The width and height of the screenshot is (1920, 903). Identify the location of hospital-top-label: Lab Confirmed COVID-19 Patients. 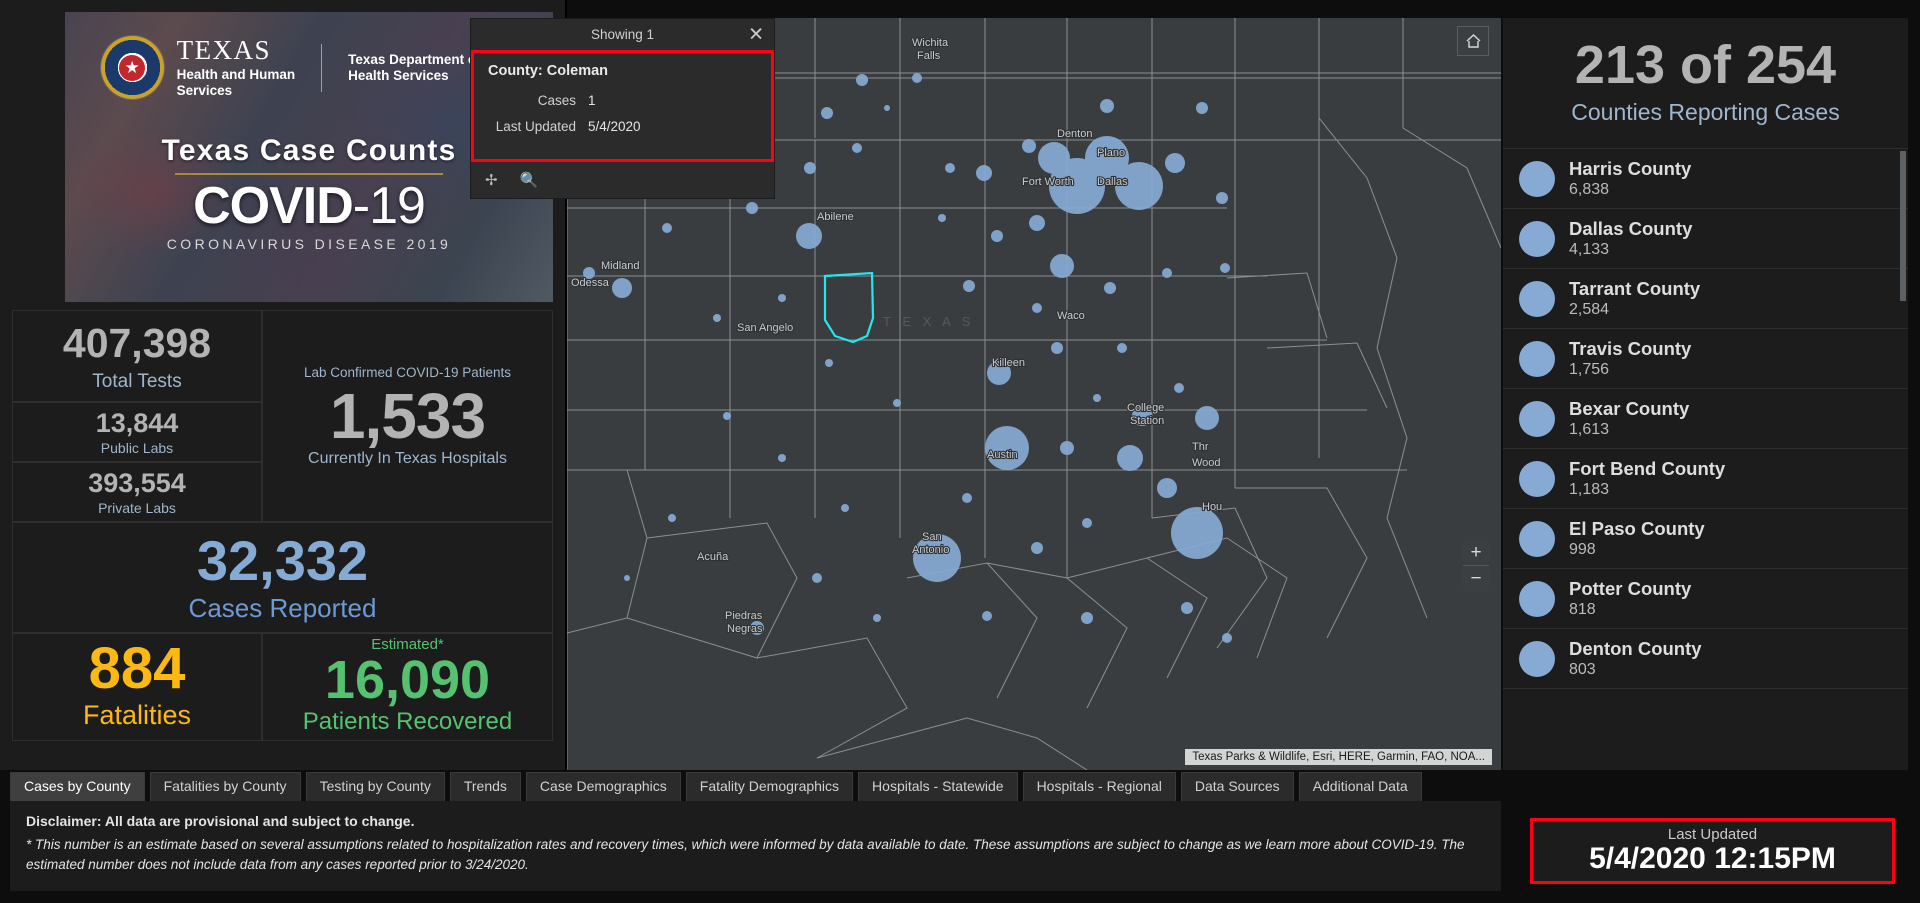
(407, 372).